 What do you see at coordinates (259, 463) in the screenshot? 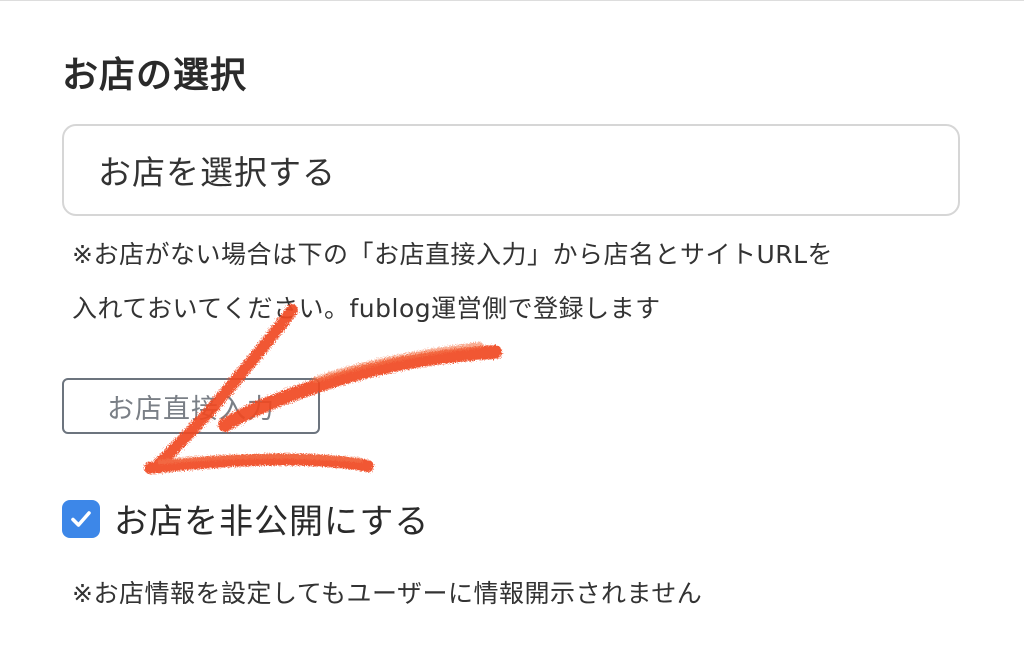
I see `arrow-head-lower` at bounding box center [259, 463].